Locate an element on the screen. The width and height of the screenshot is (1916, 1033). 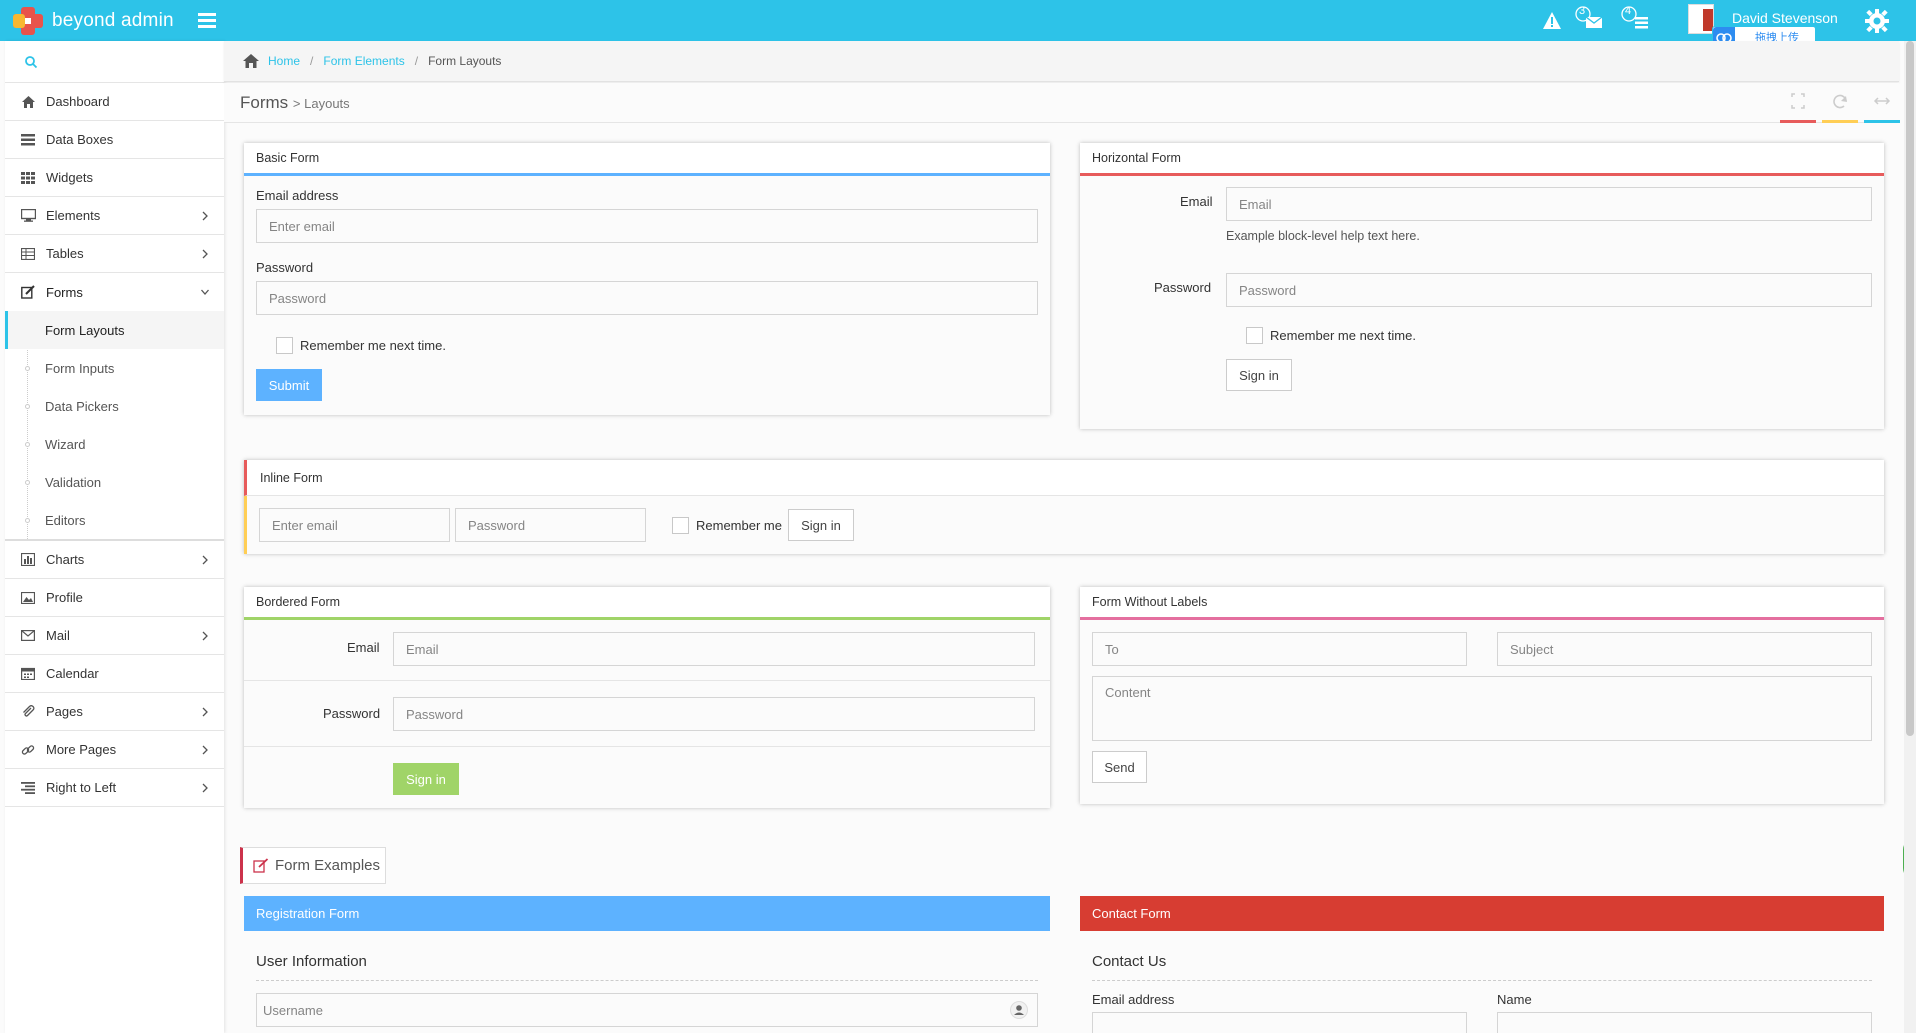
sidebar-item-profile: Profile is located at coordinates (114, 598).